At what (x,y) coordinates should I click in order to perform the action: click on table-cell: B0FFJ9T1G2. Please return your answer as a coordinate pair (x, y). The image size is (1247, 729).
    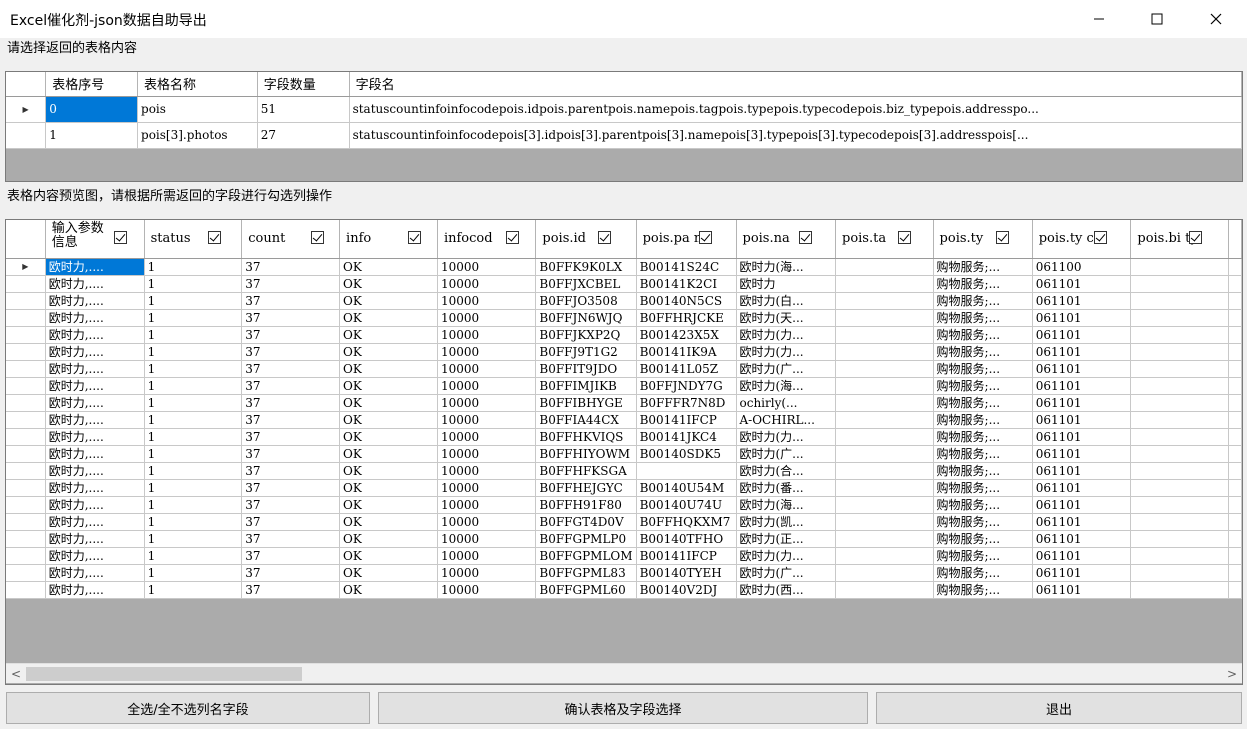
    Looking at the image, I should click on (586, 352).